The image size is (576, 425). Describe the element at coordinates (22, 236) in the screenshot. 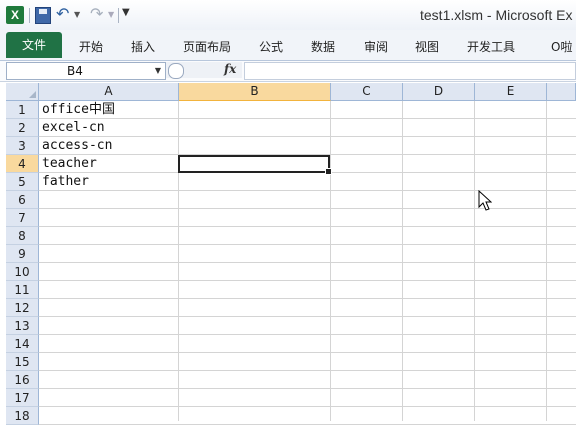

I see `row-header: 8` at that location.